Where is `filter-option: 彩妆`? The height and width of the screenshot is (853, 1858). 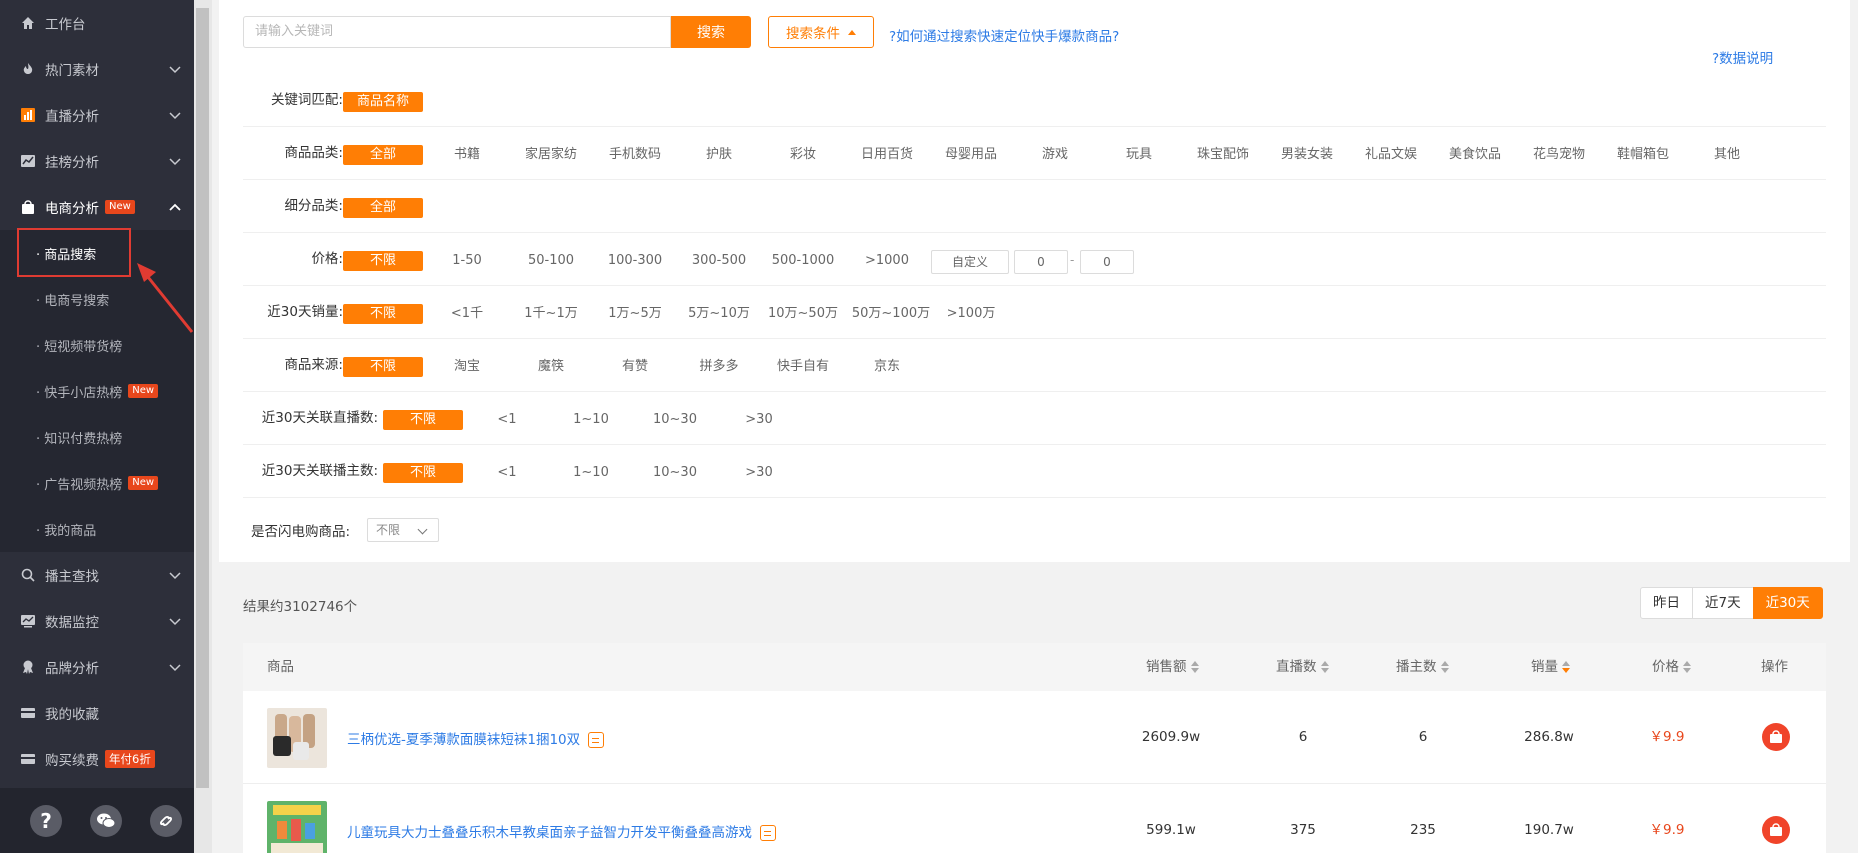
filter-option: 彩妆 is located at coordinates (803, 155).